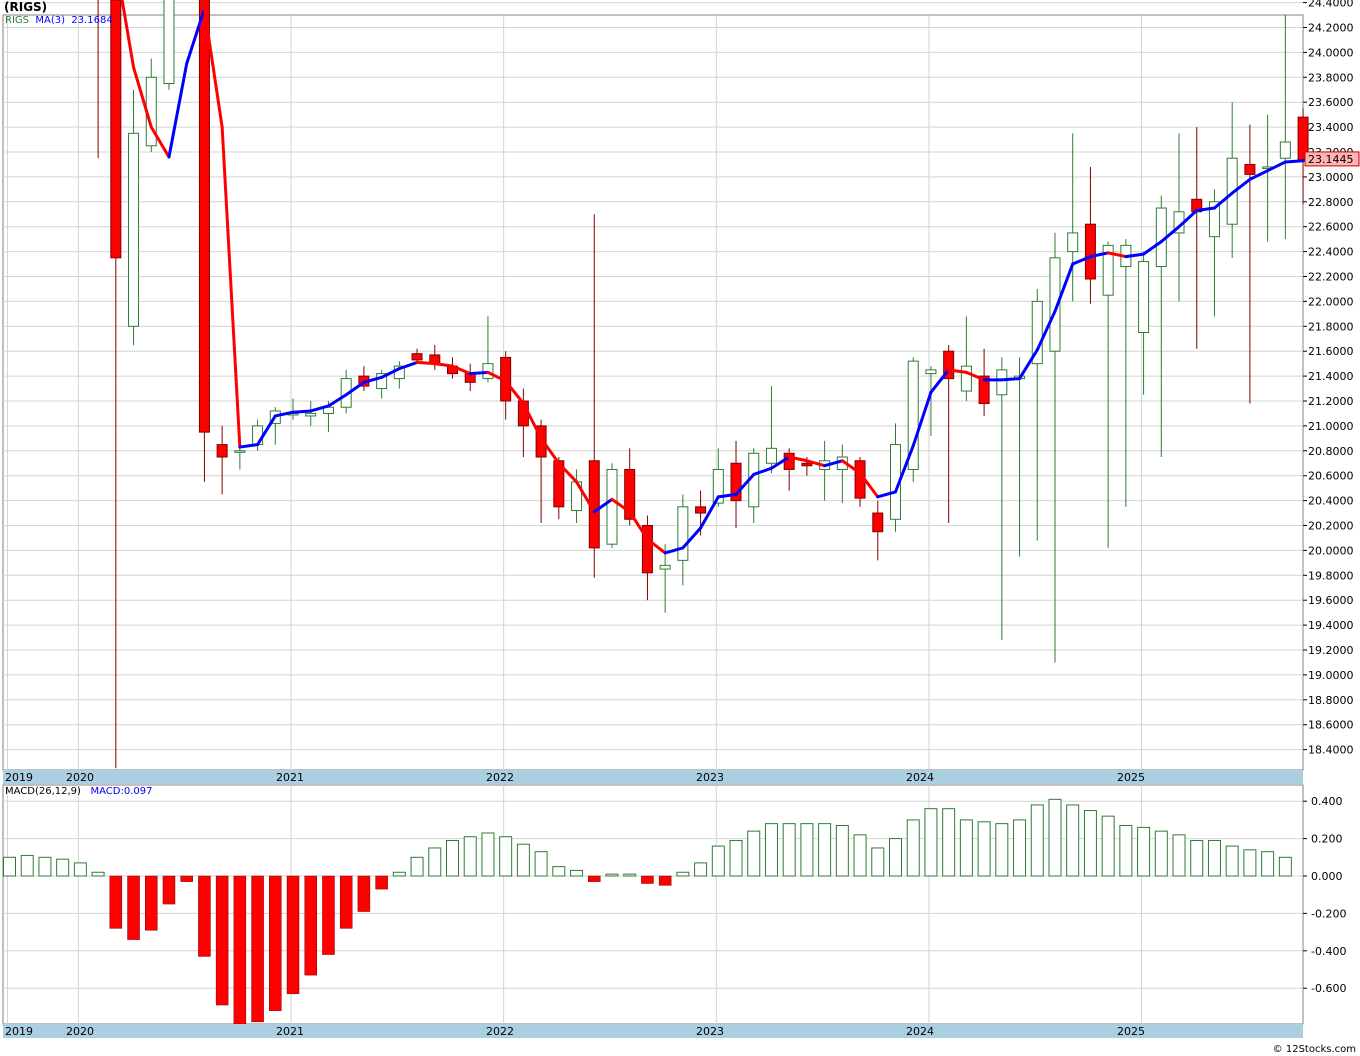 The width and height of the screenshot is (1360, 1056). Describe the element at coordinates (1314, 1049) in the screenshot. I see `watermark: © 12Stocks.com` at that location.